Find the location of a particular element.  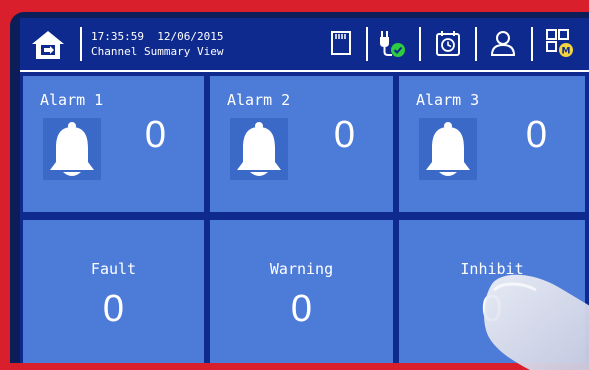

main-menu-button: M is located at coordinates (559, 43).